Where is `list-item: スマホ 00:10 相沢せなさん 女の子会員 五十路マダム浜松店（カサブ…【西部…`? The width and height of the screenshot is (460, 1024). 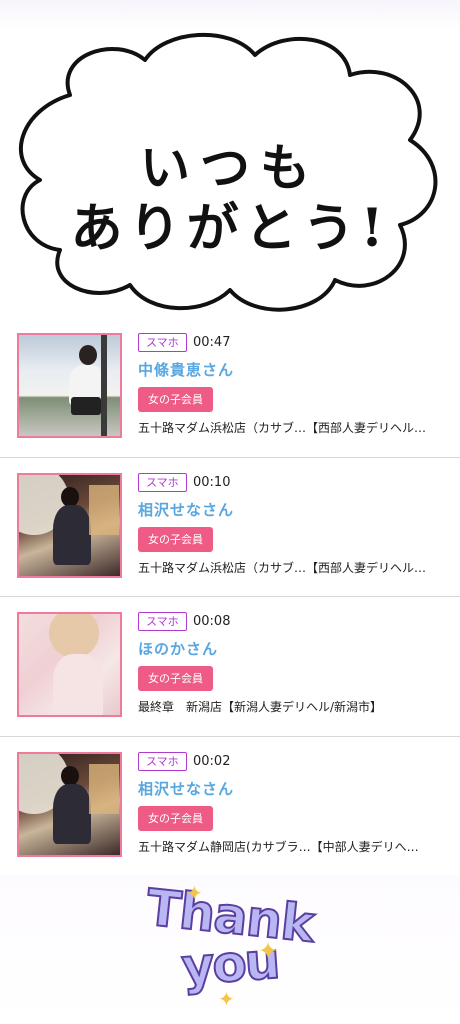 list-item: スマホ 00:10 相沢せなさん 女の子会員 五十路マダム浜松店（カサブ…【西部… is located at coordinates (230, 527).